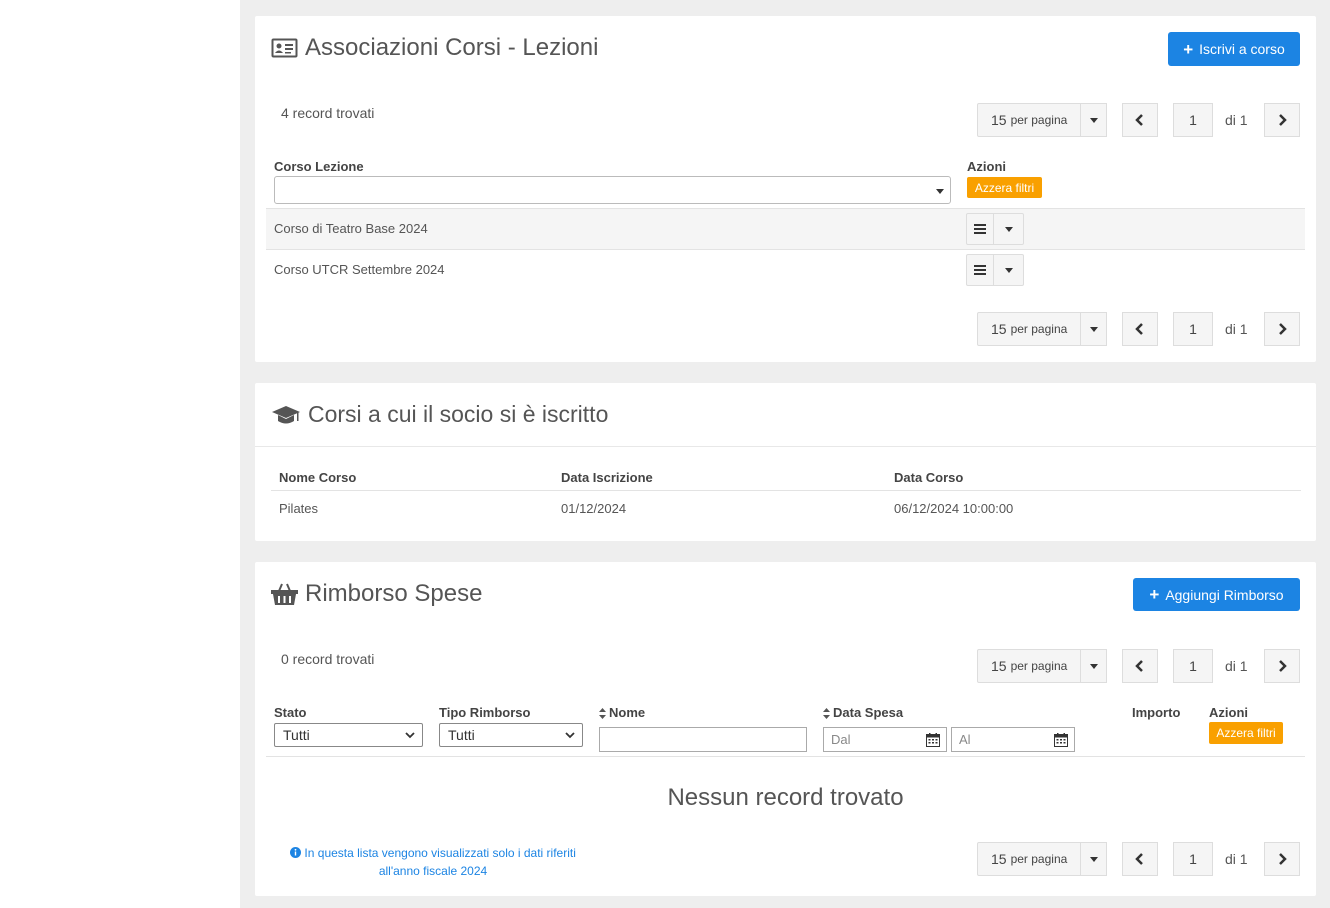  What do you see at coordinates (785, 446) in the screenshot?
I see `divider` at bounding box center [785, 446].